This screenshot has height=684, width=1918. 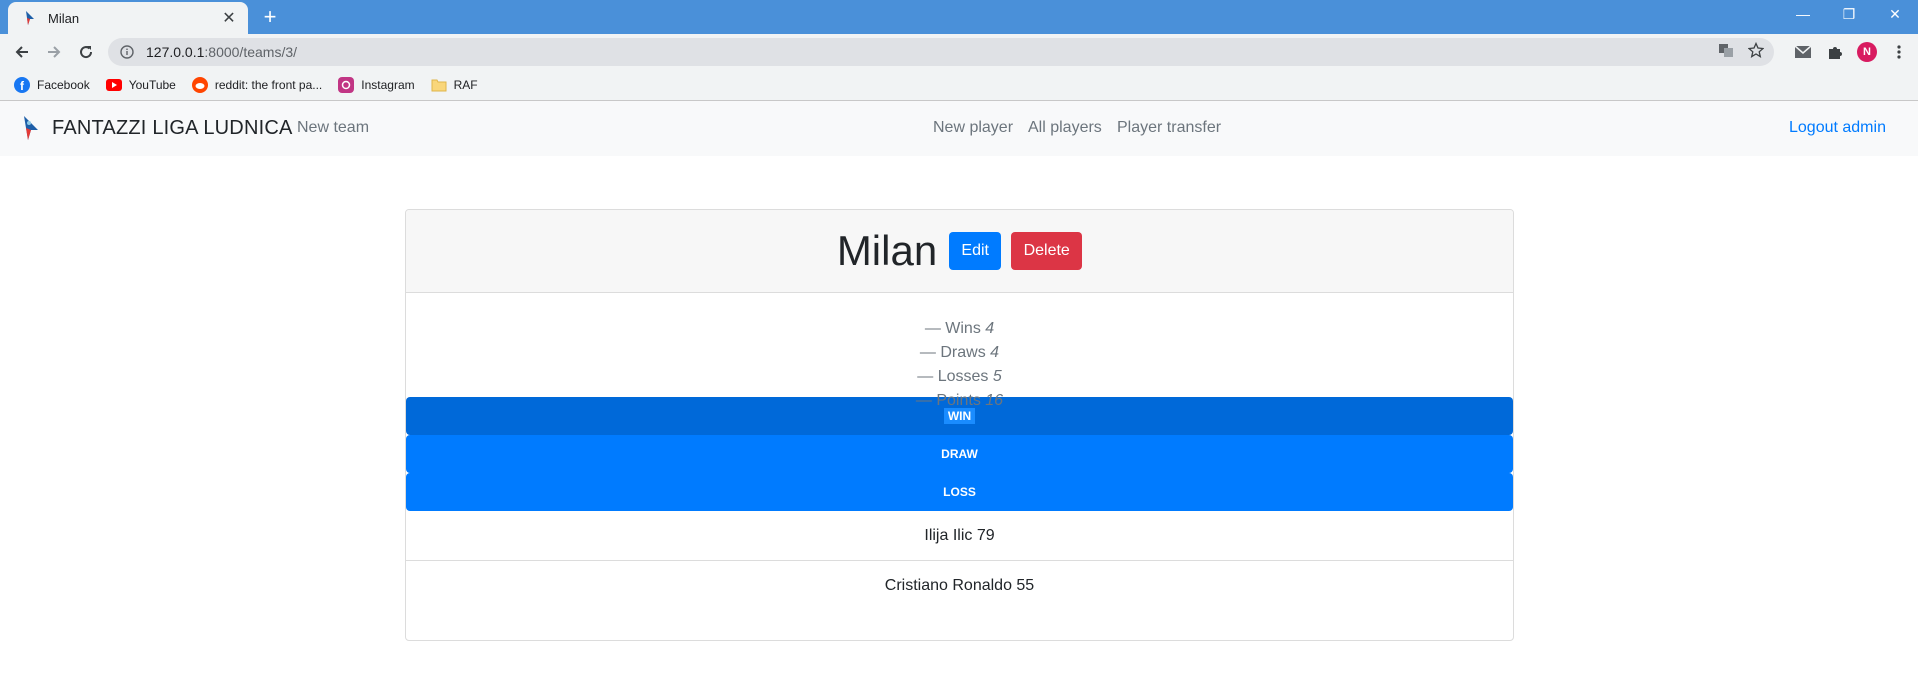 What do you see at coordinates (31, 128) in the screenshot?
I see `rocket-logo-icon` at bounding box center [31, 128].